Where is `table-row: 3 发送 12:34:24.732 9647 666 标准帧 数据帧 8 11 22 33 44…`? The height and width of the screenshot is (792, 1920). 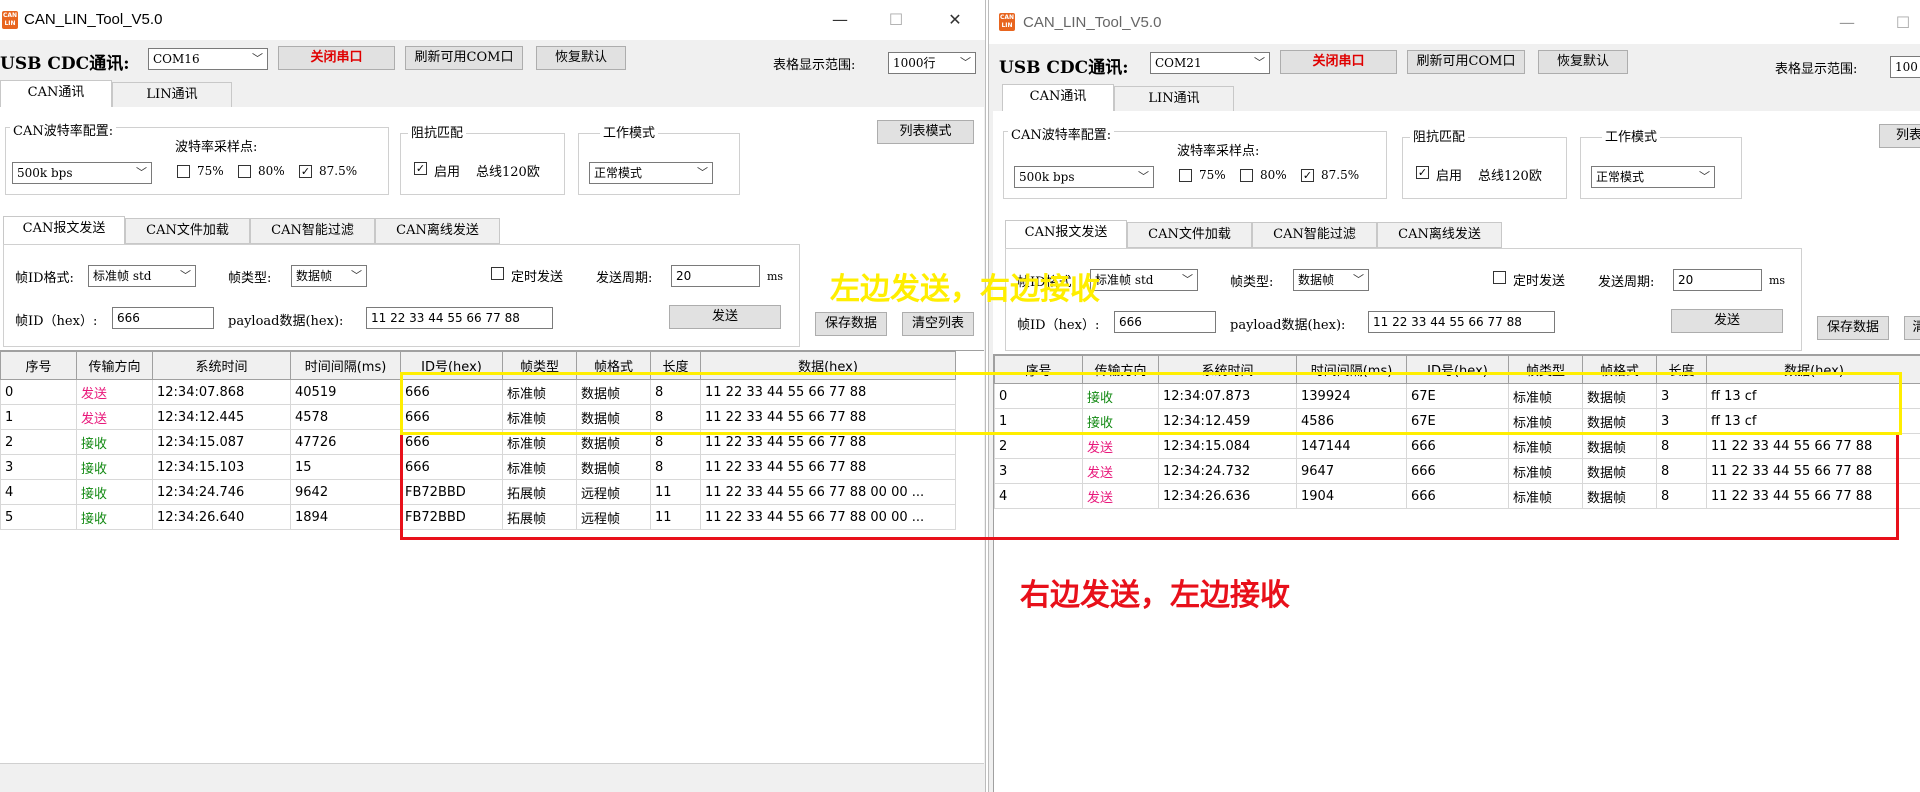
table-row: 3 发送 12:34:24.732 9647 666 标准帧 数据帧 8 11 22 33 44… is located at coordinates (1457, 471).